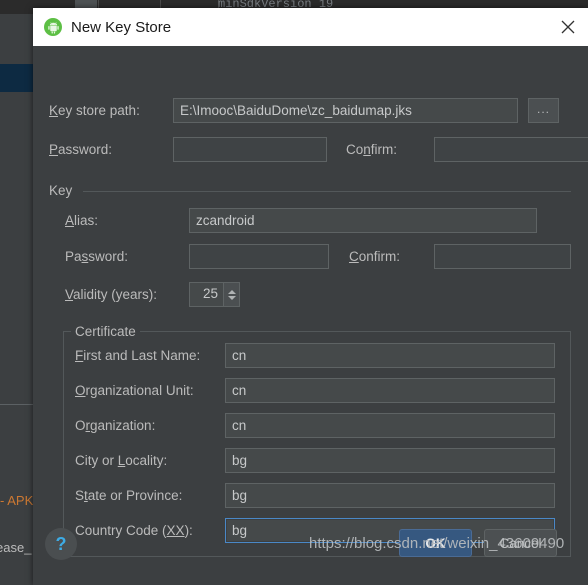 This screenshot has width=588, height=585. What do you see at coordinates (121, 27) in the screenshot?
I see `dialog-title: New Key Store` at bounding box center [121, 27].